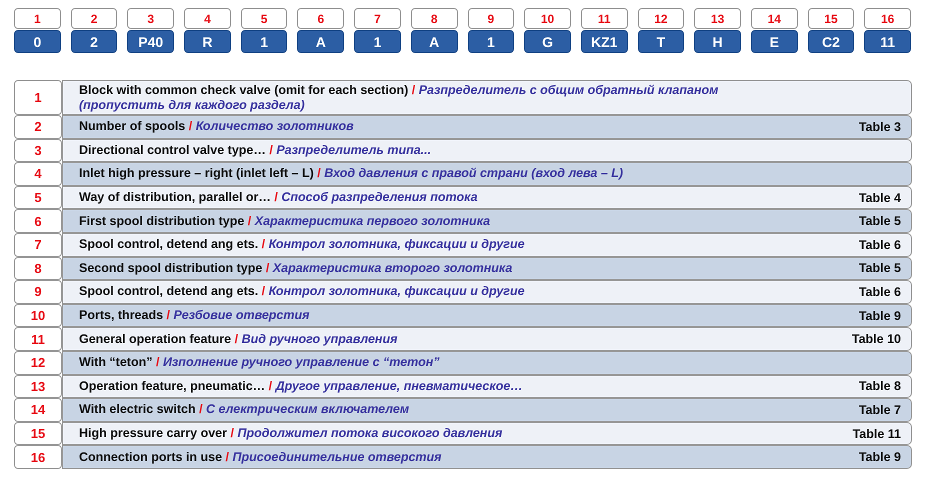  Describe the element at coordinates (831, 18) in the screenshot. I see `position-number: 15` at that location.